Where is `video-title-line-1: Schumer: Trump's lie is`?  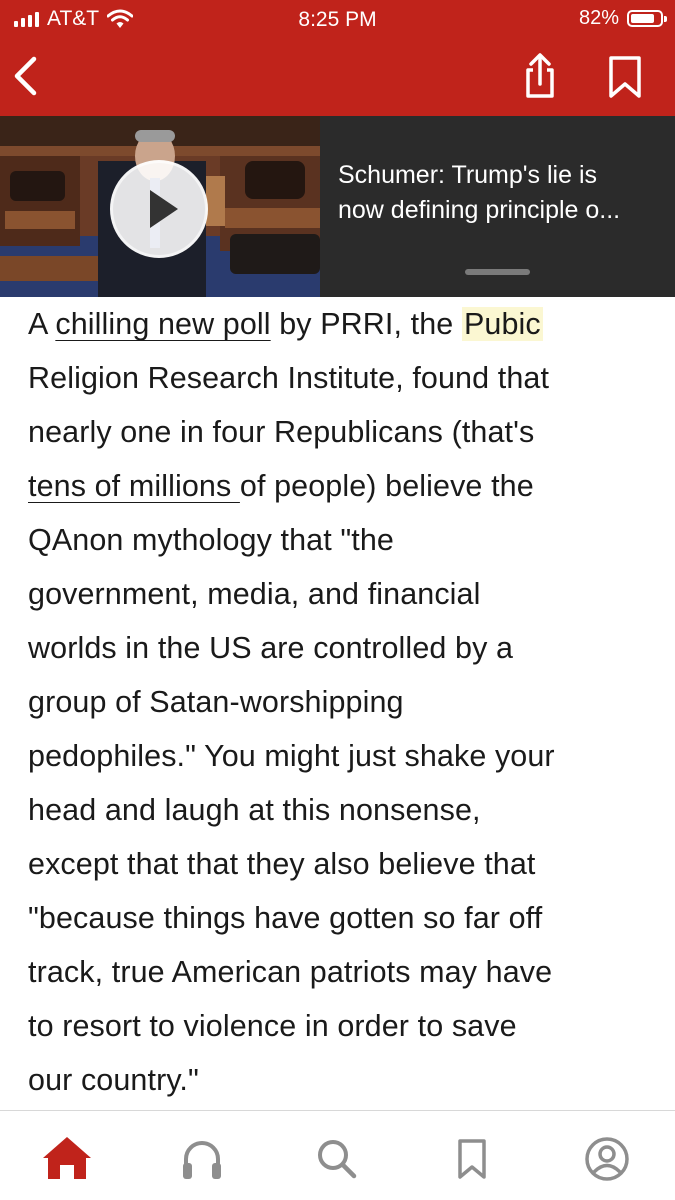
video-title-line-1: Schumer: Trump's lie is is located at coordinates (468, 175).